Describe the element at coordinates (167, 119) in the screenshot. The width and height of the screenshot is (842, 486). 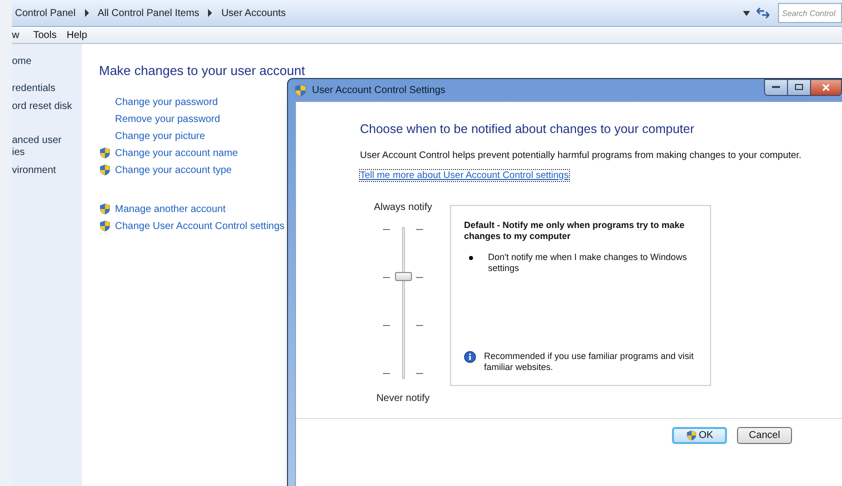
I see `task-link: Remove your password` at that location.